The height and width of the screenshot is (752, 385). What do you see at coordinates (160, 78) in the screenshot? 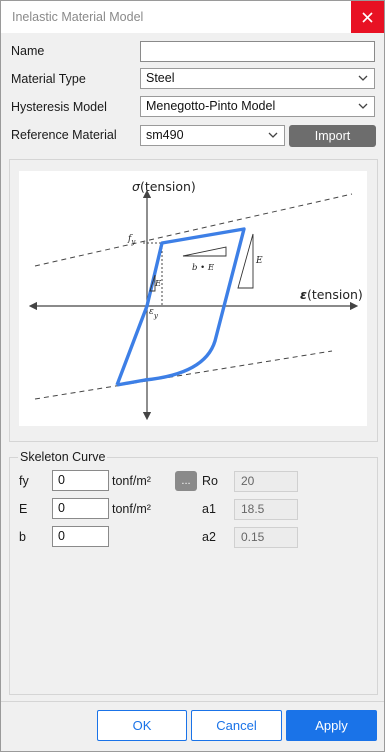
I see `material-type-value: Steel` at bounding box center [160, 78].